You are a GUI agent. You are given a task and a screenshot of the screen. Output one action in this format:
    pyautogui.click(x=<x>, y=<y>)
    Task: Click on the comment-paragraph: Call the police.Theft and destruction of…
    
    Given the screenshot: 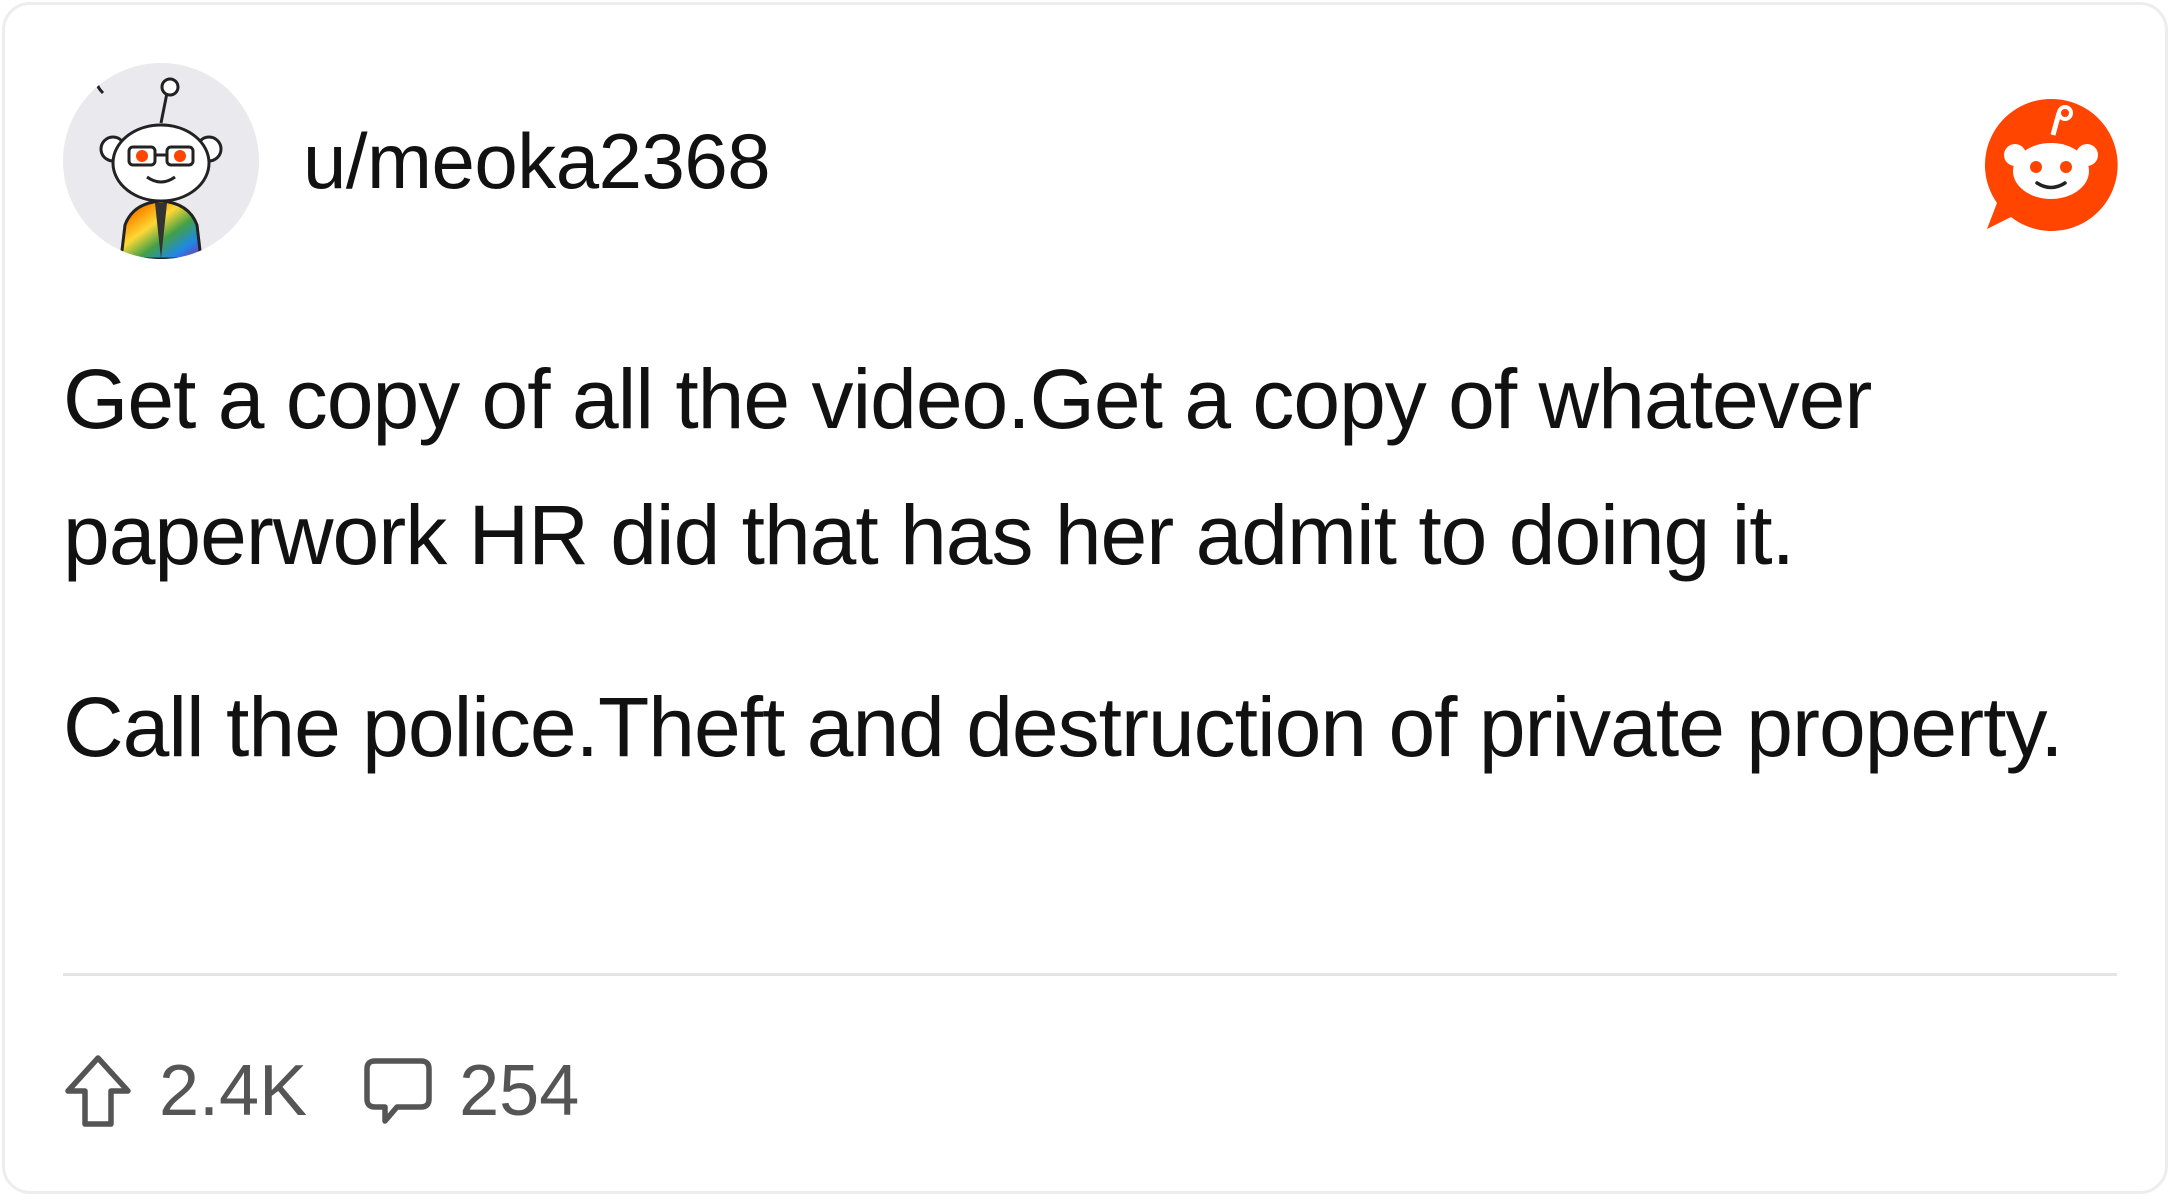 What is the action you would take?
    pyautogui.click(x=1063, y=727)
    